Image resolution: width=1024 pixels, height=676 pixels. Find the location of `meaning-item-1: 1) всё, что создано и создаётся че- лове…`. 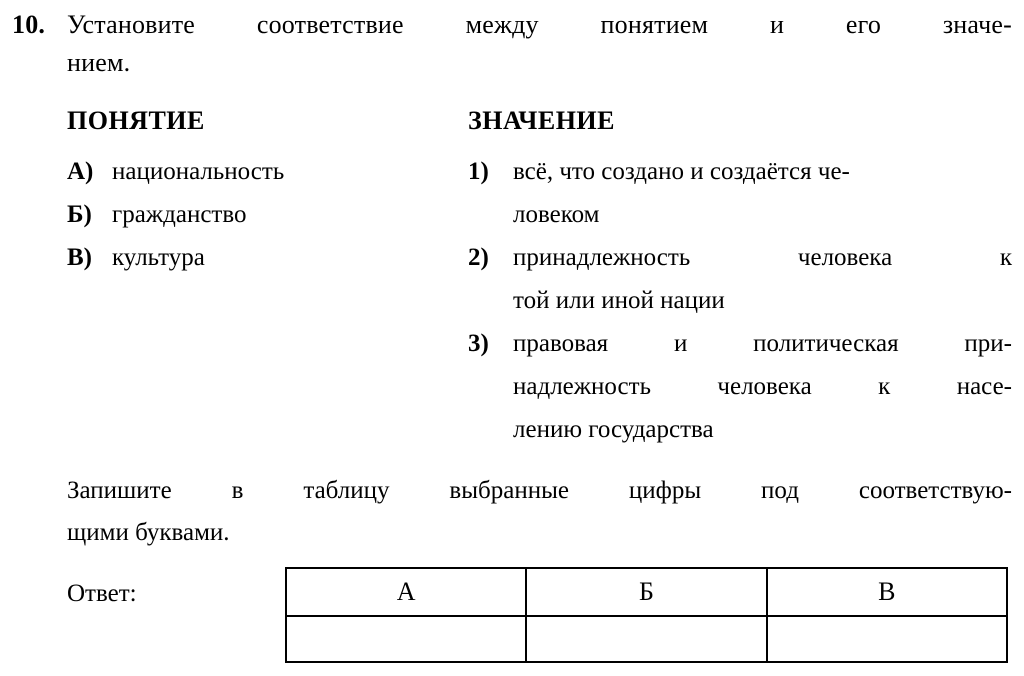

meaning-item-1: 1) всё, что создано и создаётся че- лове… is located at coordinates (740, 193).